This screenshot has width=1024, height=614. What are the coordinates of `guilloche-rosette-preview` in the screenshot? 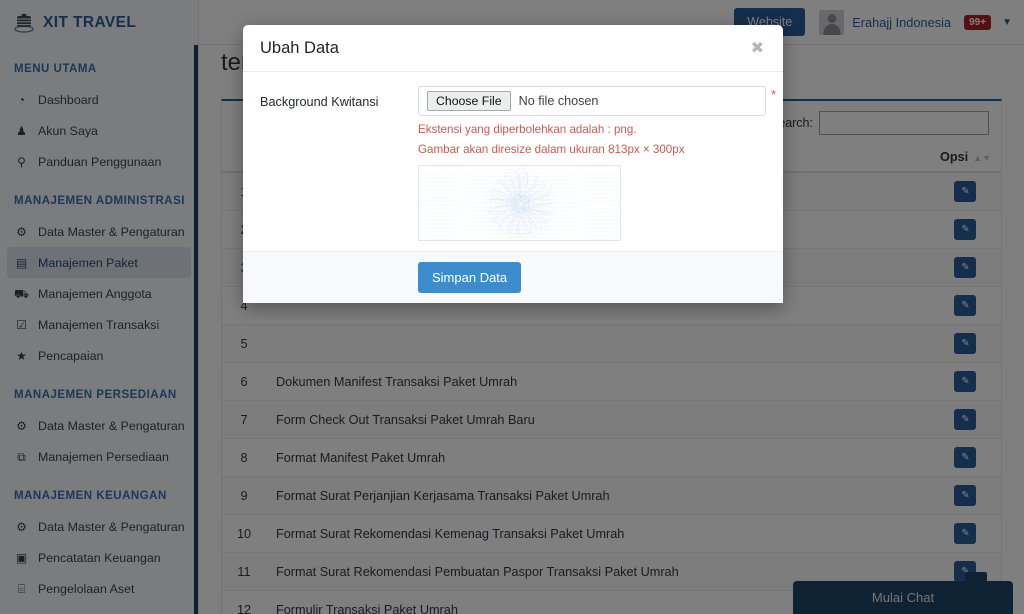 It's located at (519, 203).